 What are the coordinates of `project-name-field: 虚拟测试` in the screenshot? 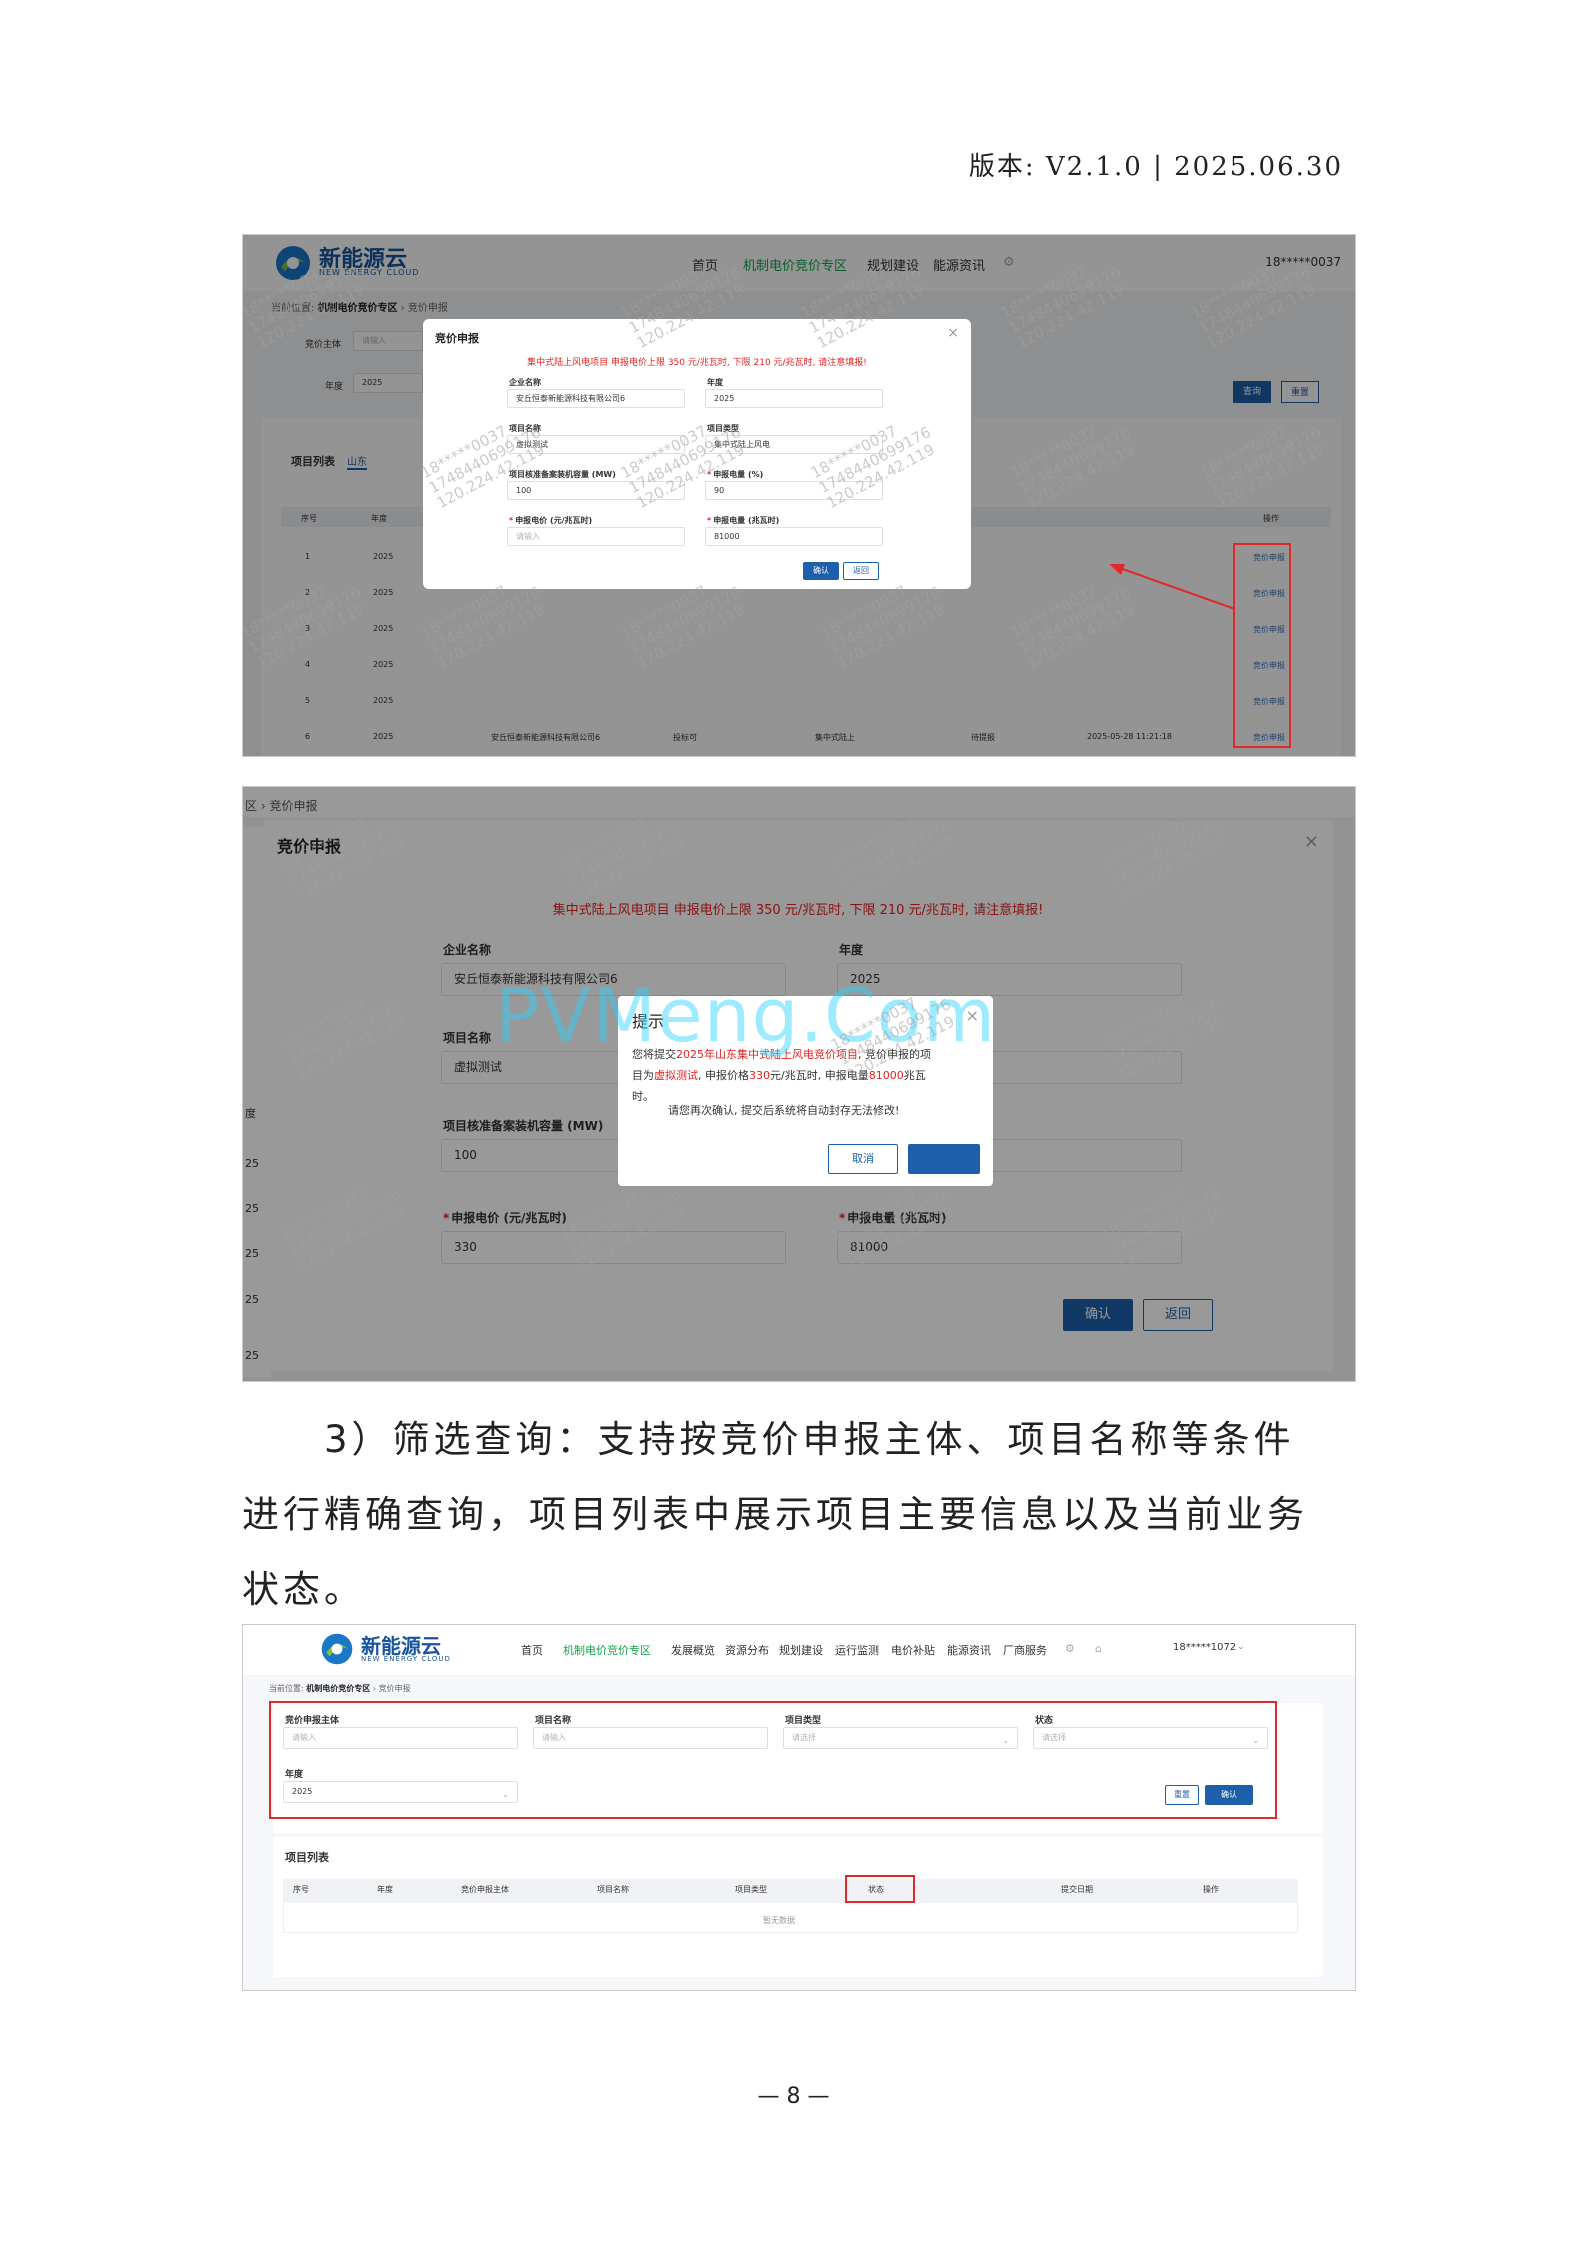 It's located at (596, 444).